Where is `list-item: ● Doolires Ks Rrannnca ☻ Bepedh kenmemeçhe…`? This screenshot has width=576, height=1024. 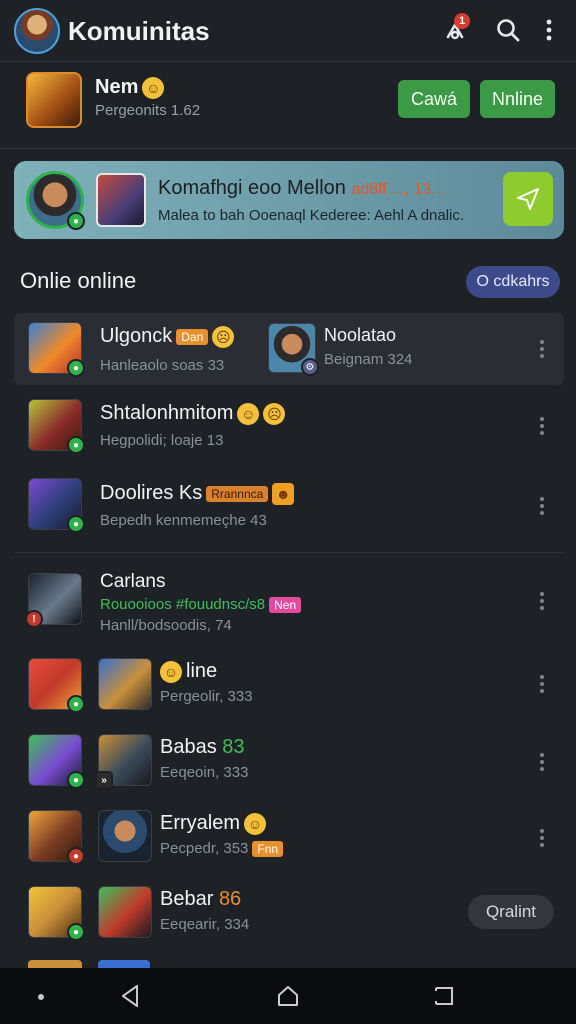 list-item: ● Doolires Ks Rrannnca ☻ Bepedh kenmemeçhe… is located at coordinates (289, 508).